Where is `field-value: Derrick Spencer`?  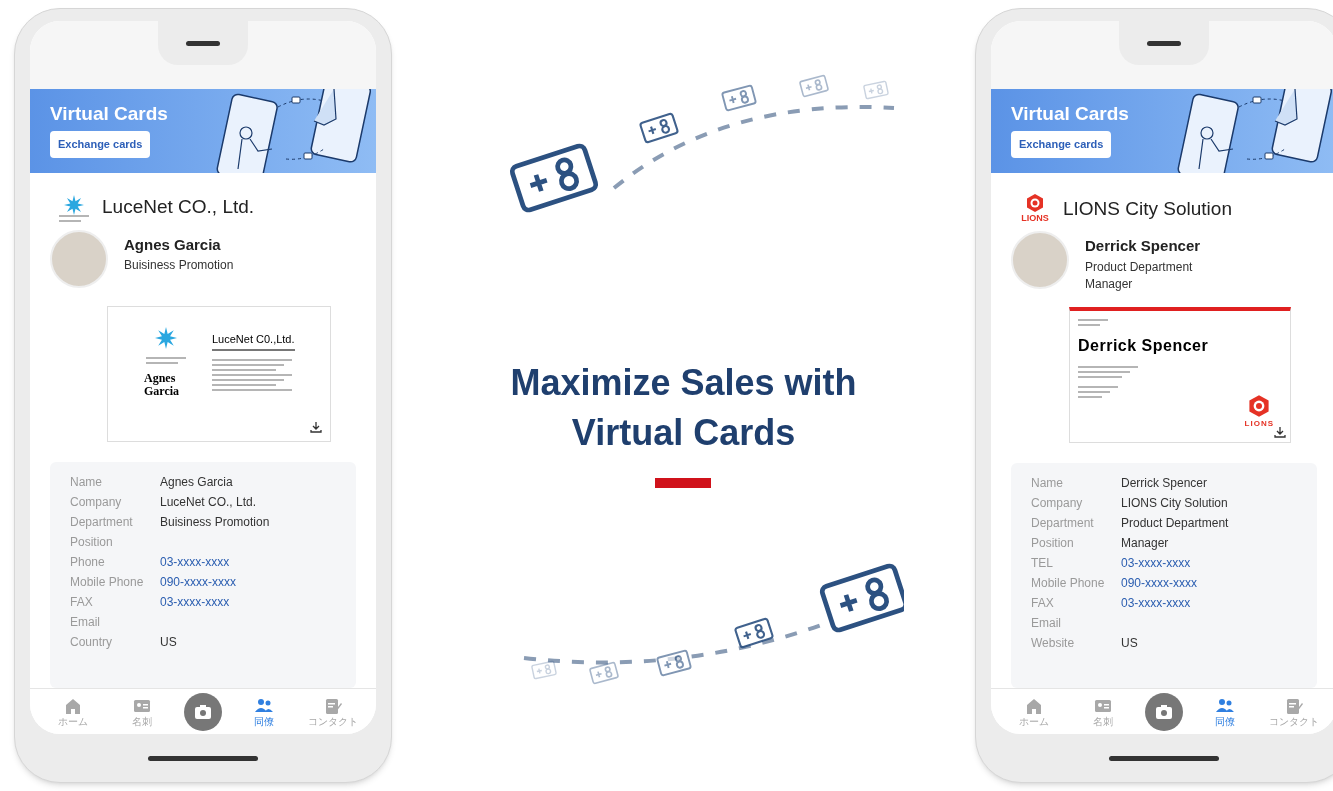
field-value: Derrick Spencer is located at coordinates (1164, 483).